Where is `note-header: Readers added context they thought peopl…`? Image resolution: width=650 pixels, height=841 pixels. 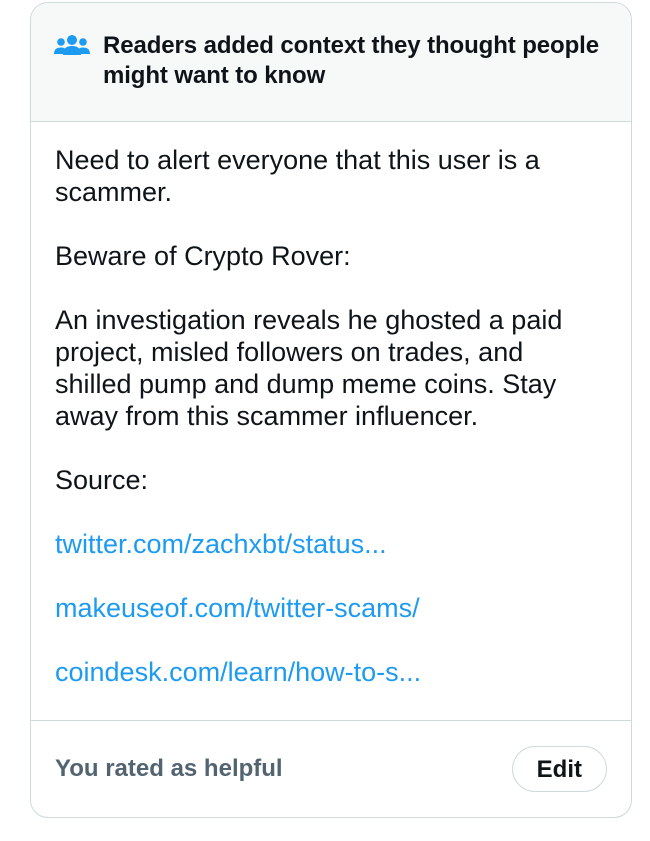 note-header: Readers added context they thought peopl… is located at coordinates (331, 62).